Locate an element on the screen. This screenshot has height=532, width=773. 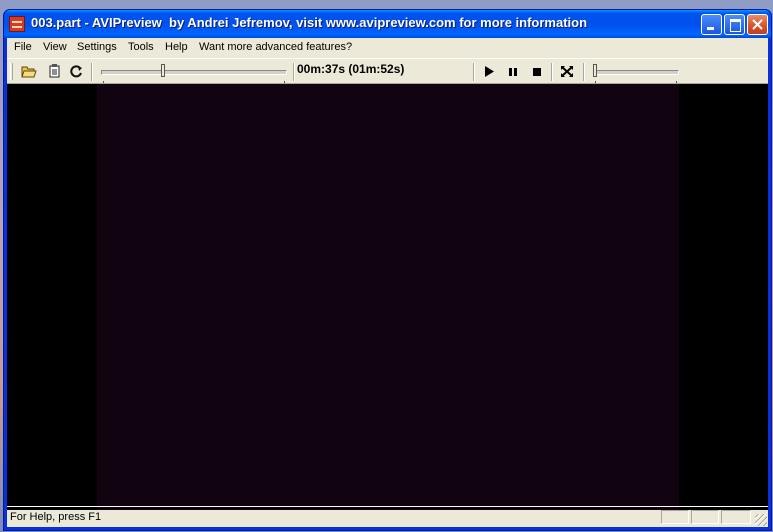
refresh-button is located at coordinates (77, 71).